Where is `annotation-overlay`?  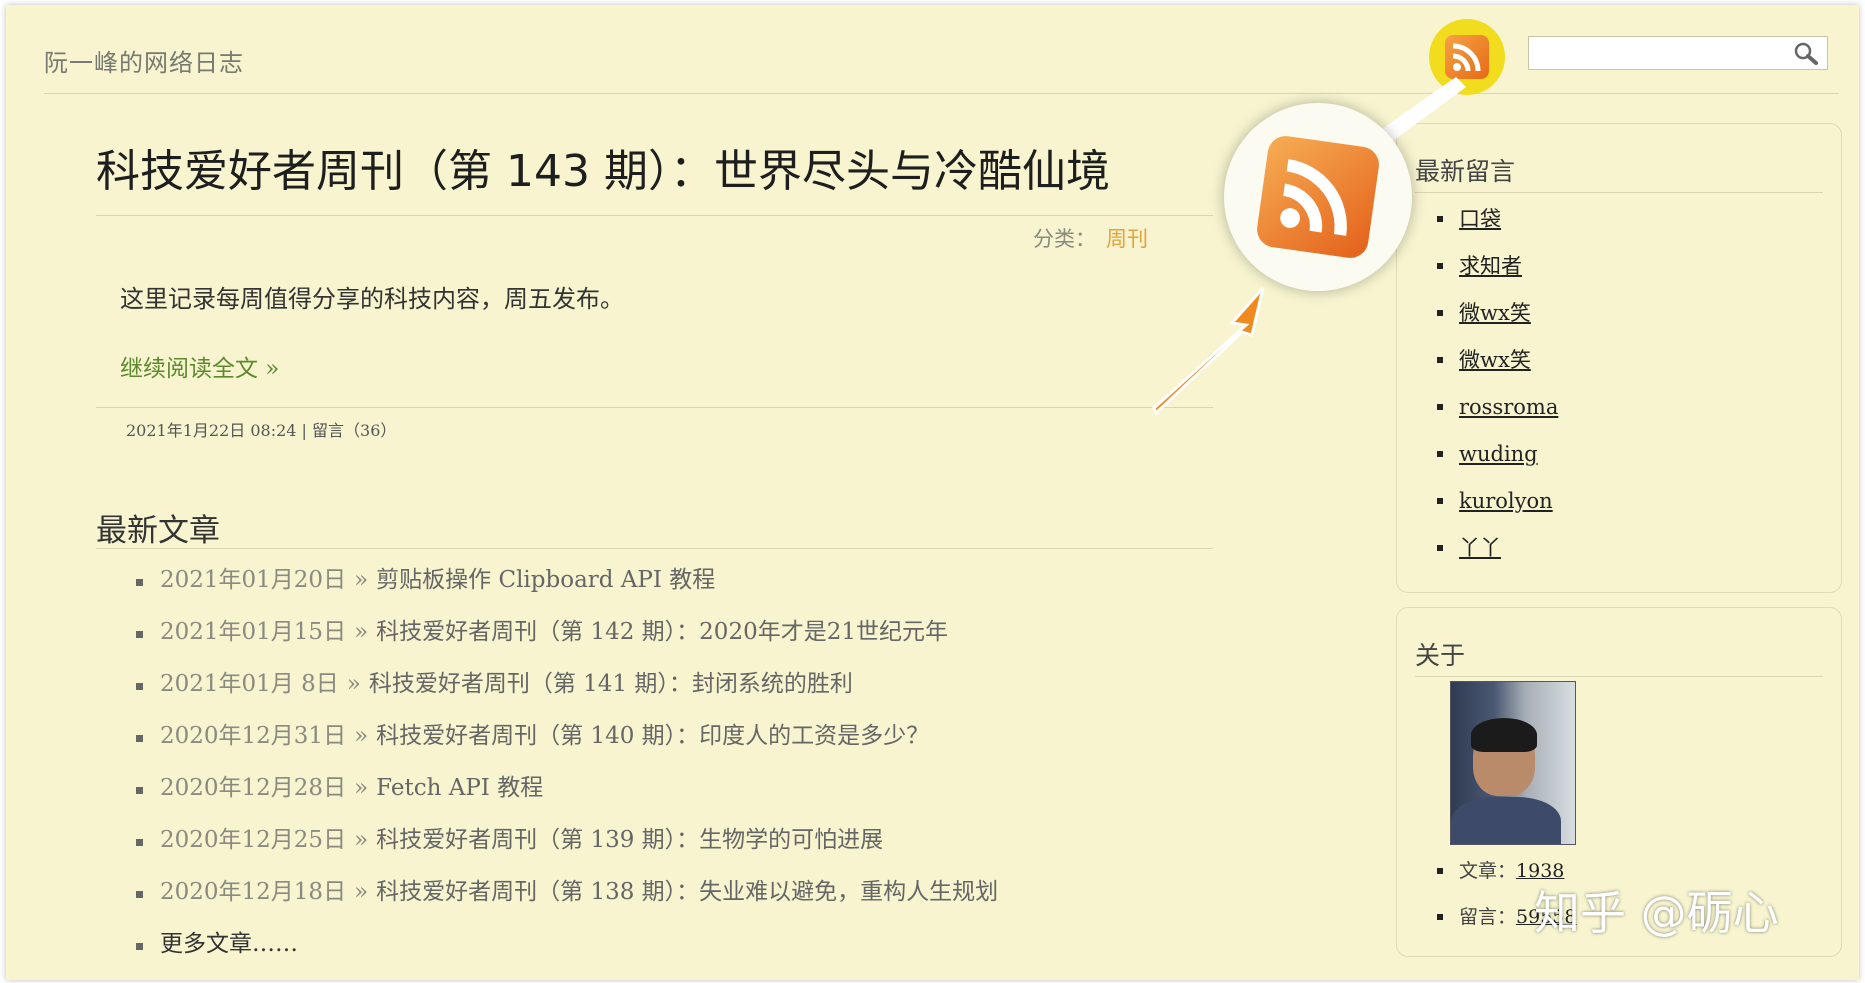 annotation-overlay is located at coordinates (1309, 246).